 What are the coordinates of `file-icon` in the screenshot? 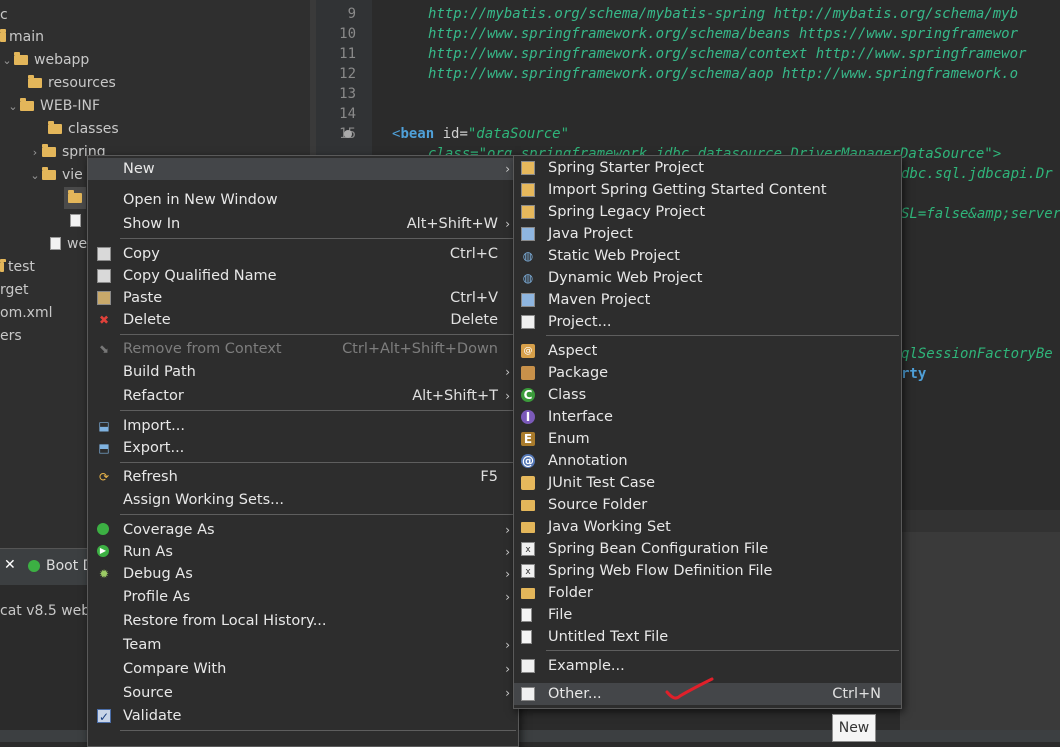 It's located at (75, 220).